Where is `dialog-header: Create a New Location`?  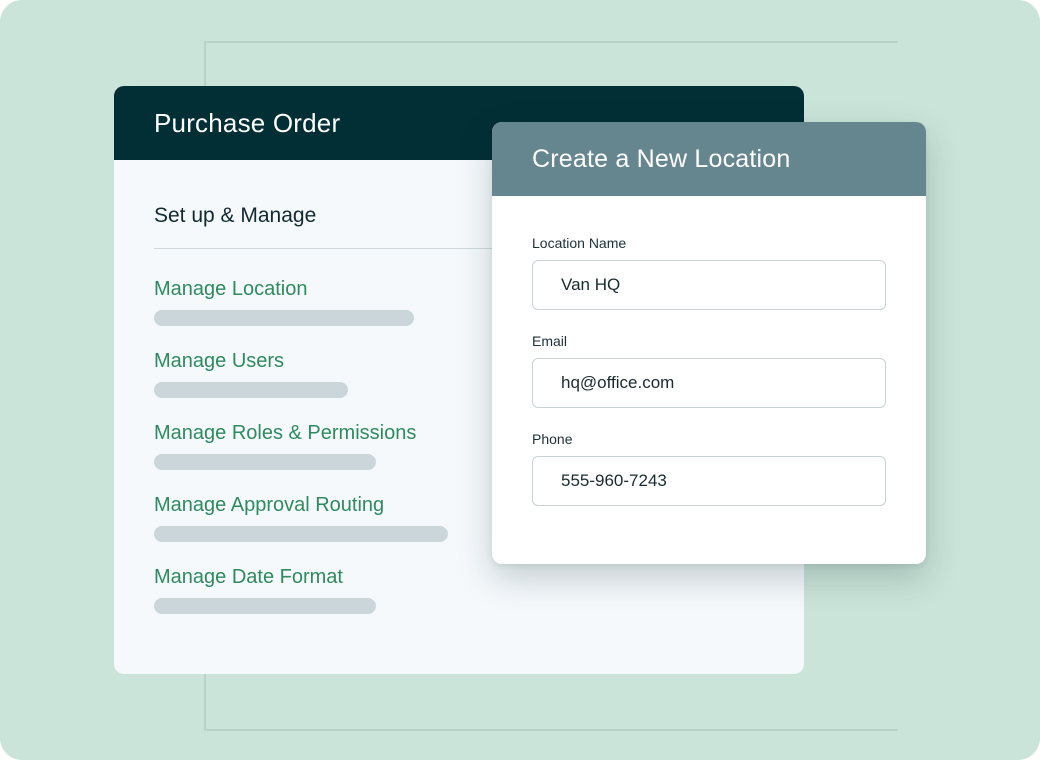
dialog-header: Create a New Location is located at coordinates (709, 159).